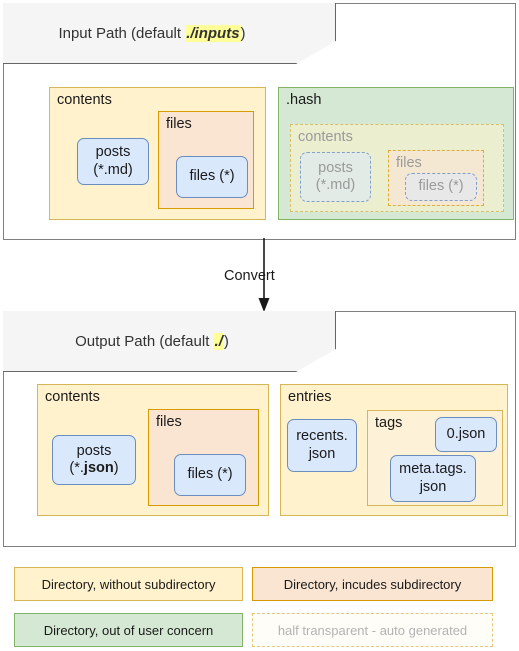  Describe the element at coordinates (72, 397) in the screenshot. I see `output-contents-label: contents` at that location.